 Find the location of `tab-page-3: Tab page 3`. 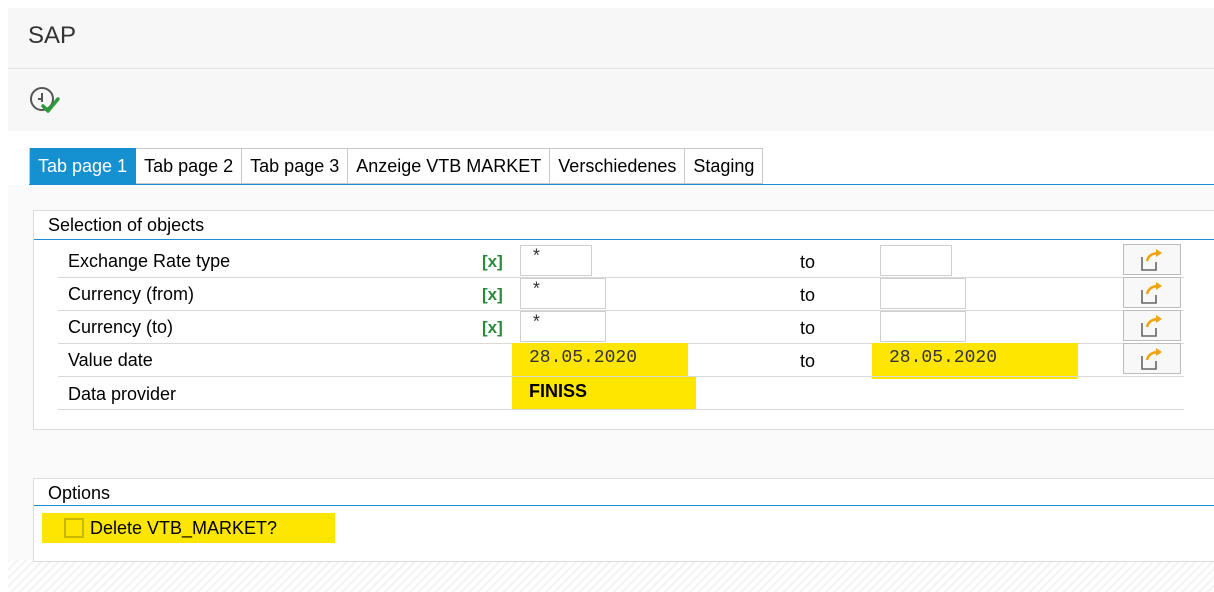

tab-page-3: Tab page 3 is located at coordinates (295, 166).